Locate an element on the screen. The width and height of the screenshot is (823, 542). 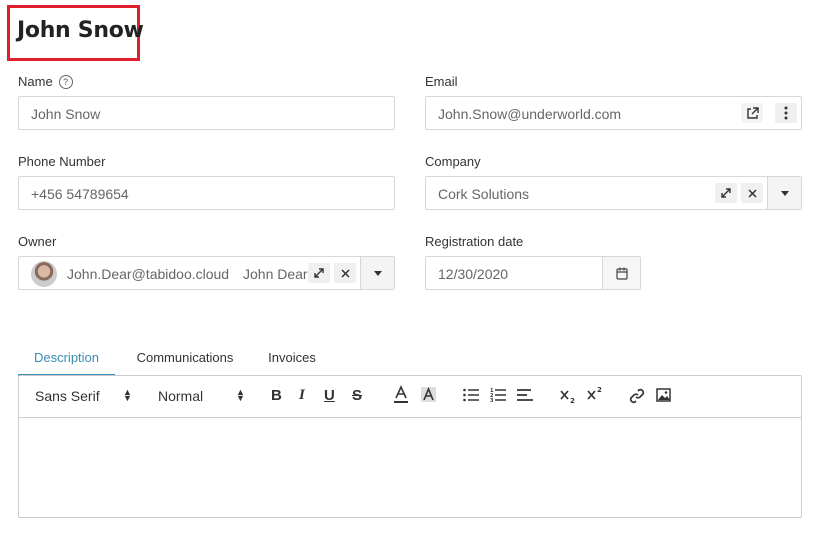
subscript-icon: 2 is located at coordinates (568, 396).